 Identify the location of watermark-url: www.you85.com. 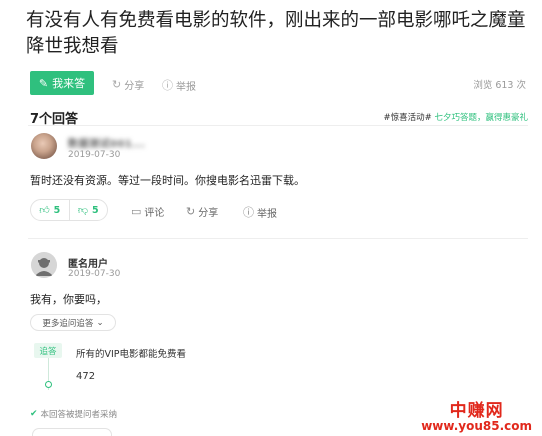
(476, 426).